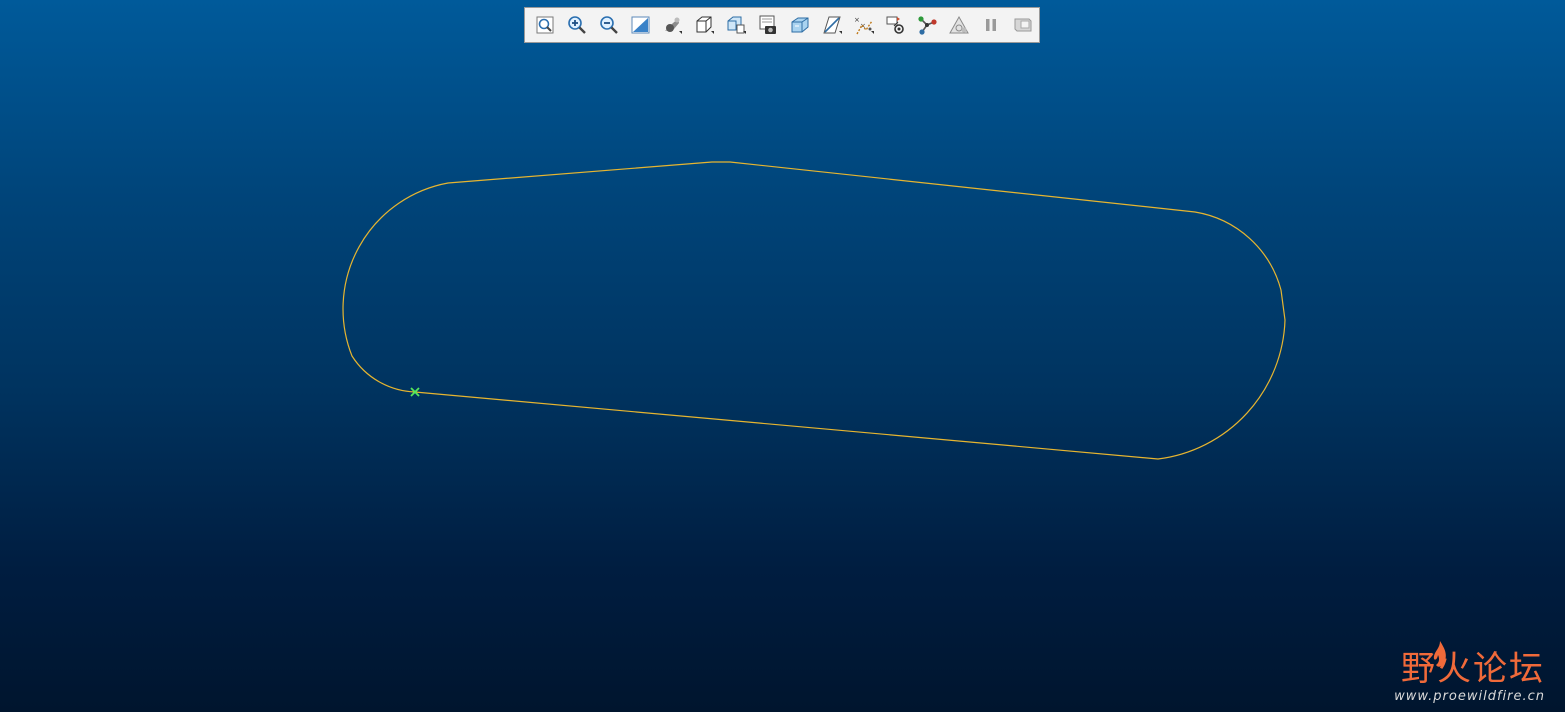 This screenshot has height=712, width=1565. I want to click on watermark-url: www.proewildfire.cn, so click(1469, 696).